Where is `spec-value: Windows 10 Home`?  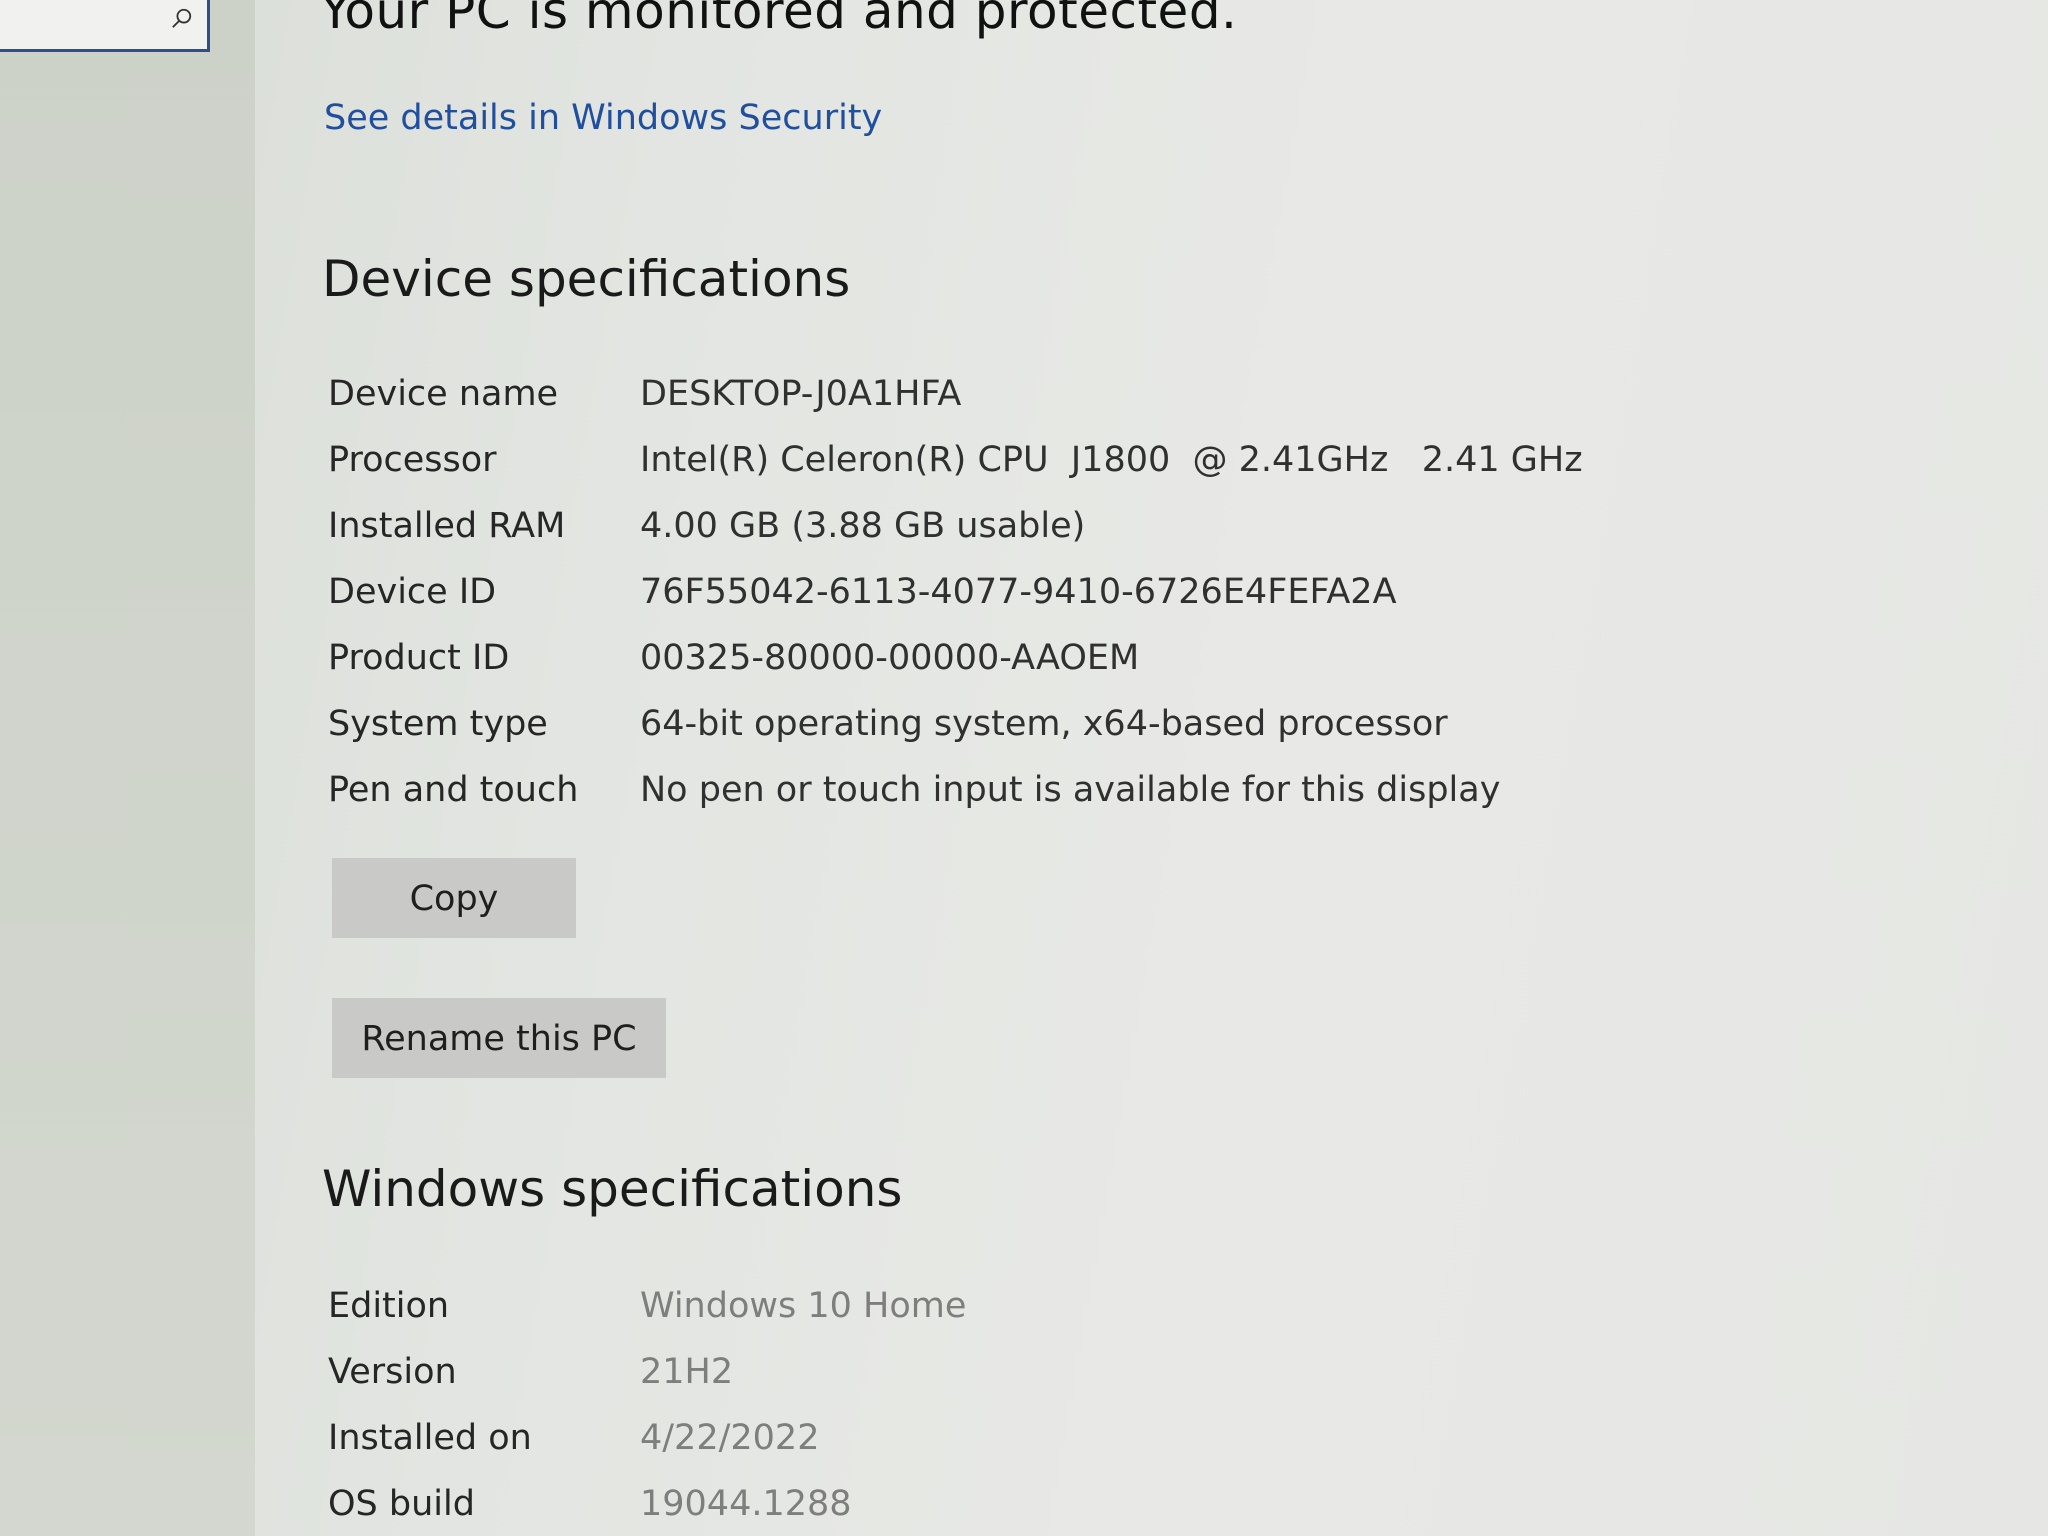 spec-value: Windows 10 Home is located at coordinates (803, 1306).